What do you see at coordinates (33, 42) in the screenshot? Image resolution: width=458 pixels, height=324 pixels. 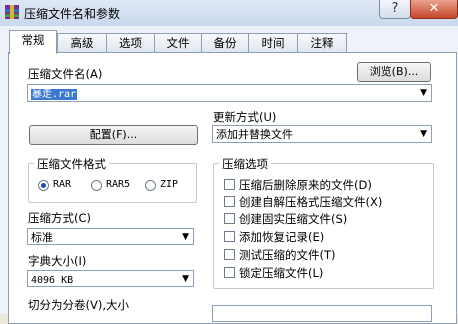 I see `tab-general: 常规` at bounding box center [33, 42].